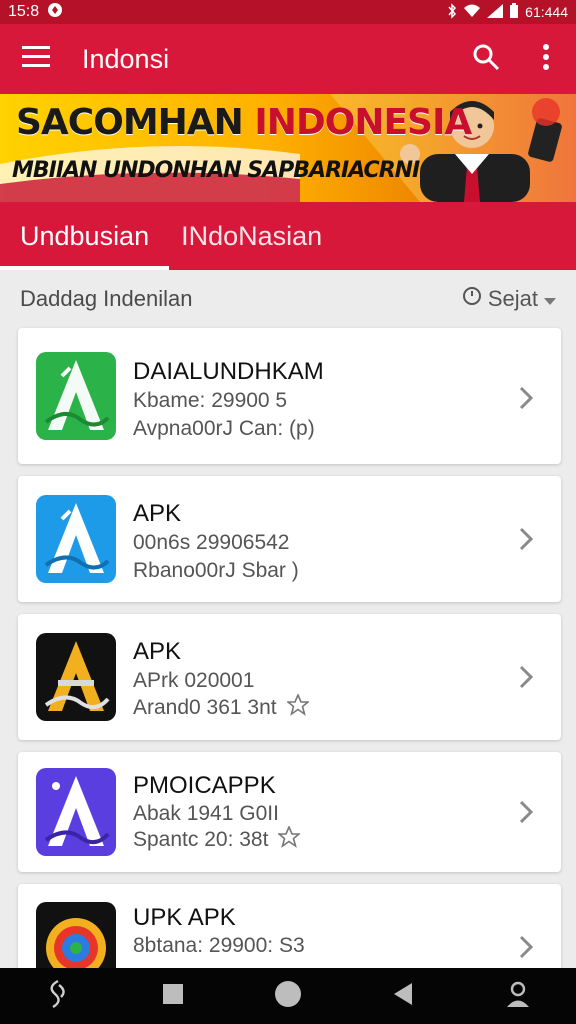 This screenshot has height=1024, width=576. What do you see at coordinates (288, 59) in the screenshot?
I see `app-bar: Indonsi` at bounding box center [288, 59].